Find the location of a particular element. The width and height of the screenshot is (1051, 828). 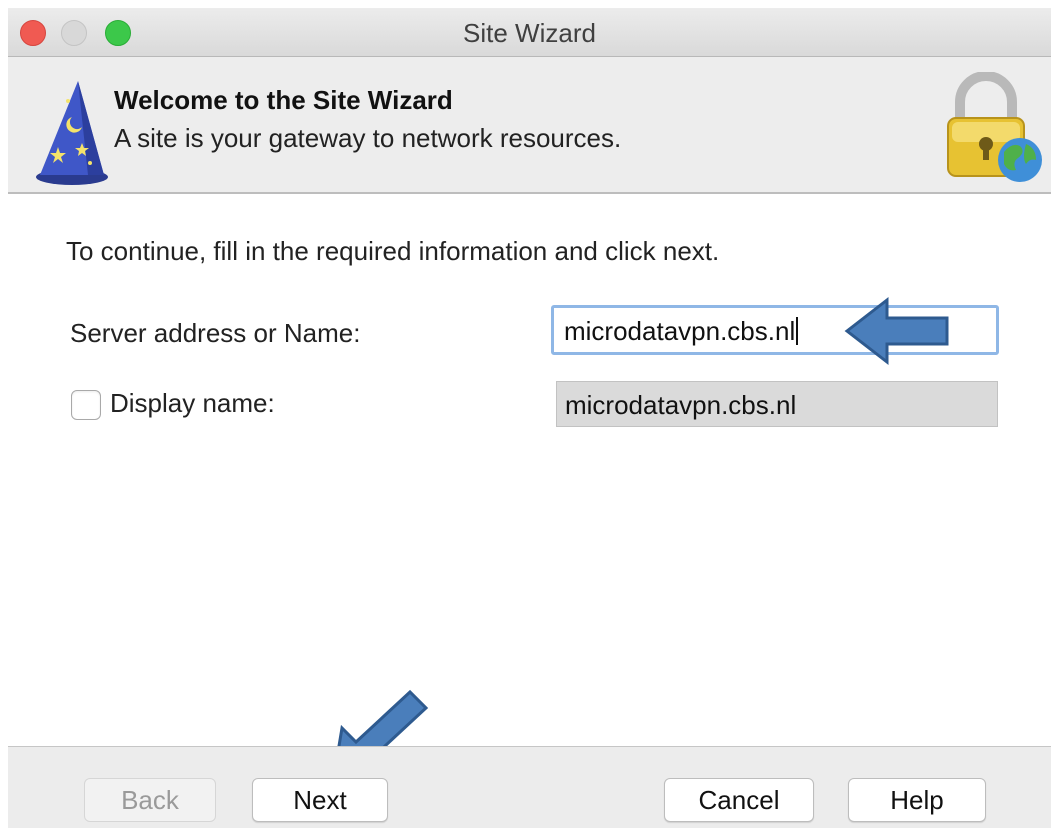

display-name-input: microdatavpn.cbs.nl is located at coordinates (777, 404).